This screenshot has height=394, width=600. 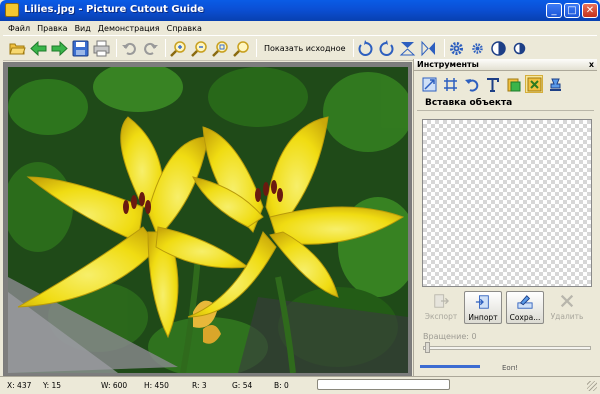 What do you see at coordinates (178, 48) in the screenshot?
I see `zoom-in-icon` at bounding box center [178, 48].